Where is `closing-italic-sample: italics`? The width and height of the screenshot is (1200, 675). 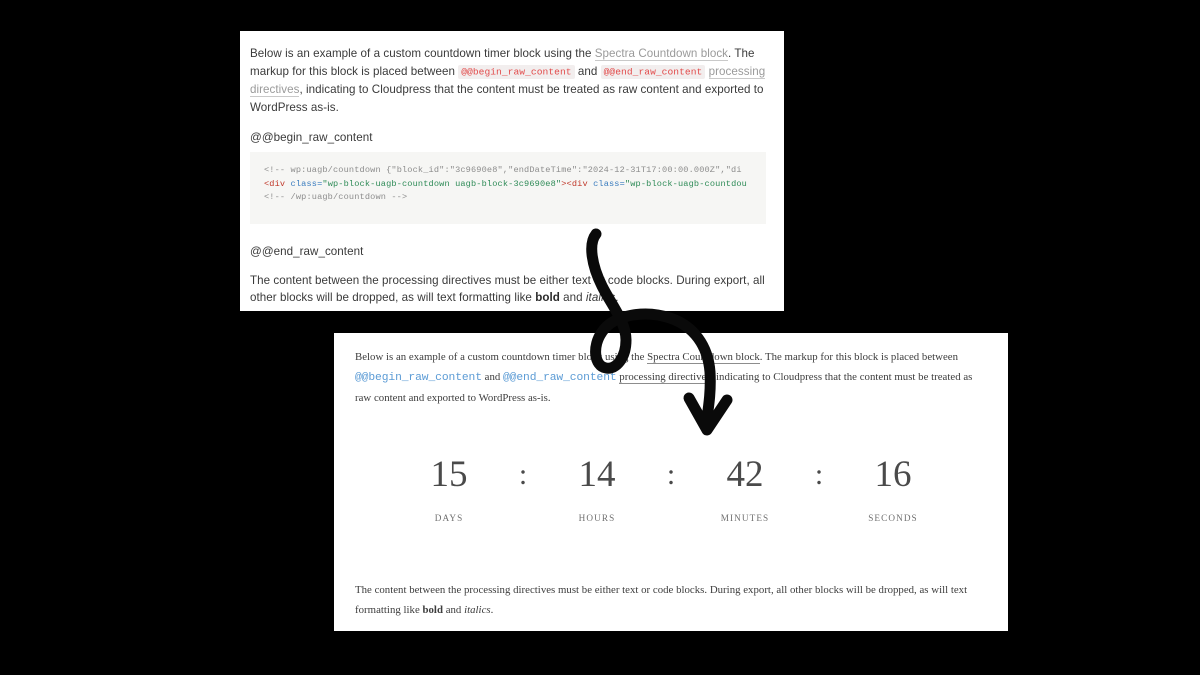 closing-italic-sample: italics is located at coordinates (600, 298).